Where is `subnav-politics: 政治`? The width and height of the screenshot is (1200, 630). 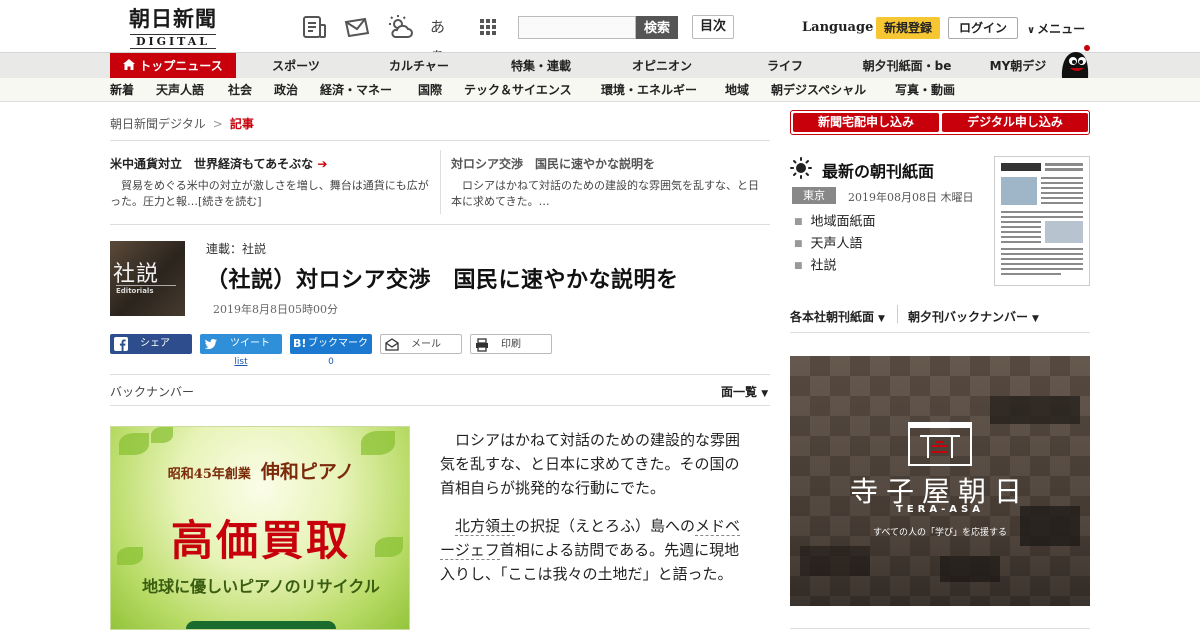
subnav-politics: 政治 is located at coordinates (286, 90).